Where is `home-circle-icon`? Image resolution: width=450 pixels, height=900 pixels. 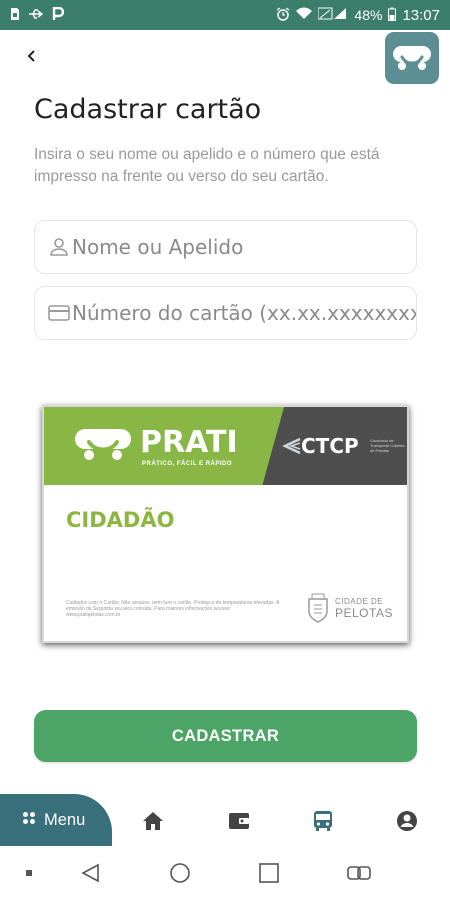 home-circle-icon is located at coordinates (180, 873).